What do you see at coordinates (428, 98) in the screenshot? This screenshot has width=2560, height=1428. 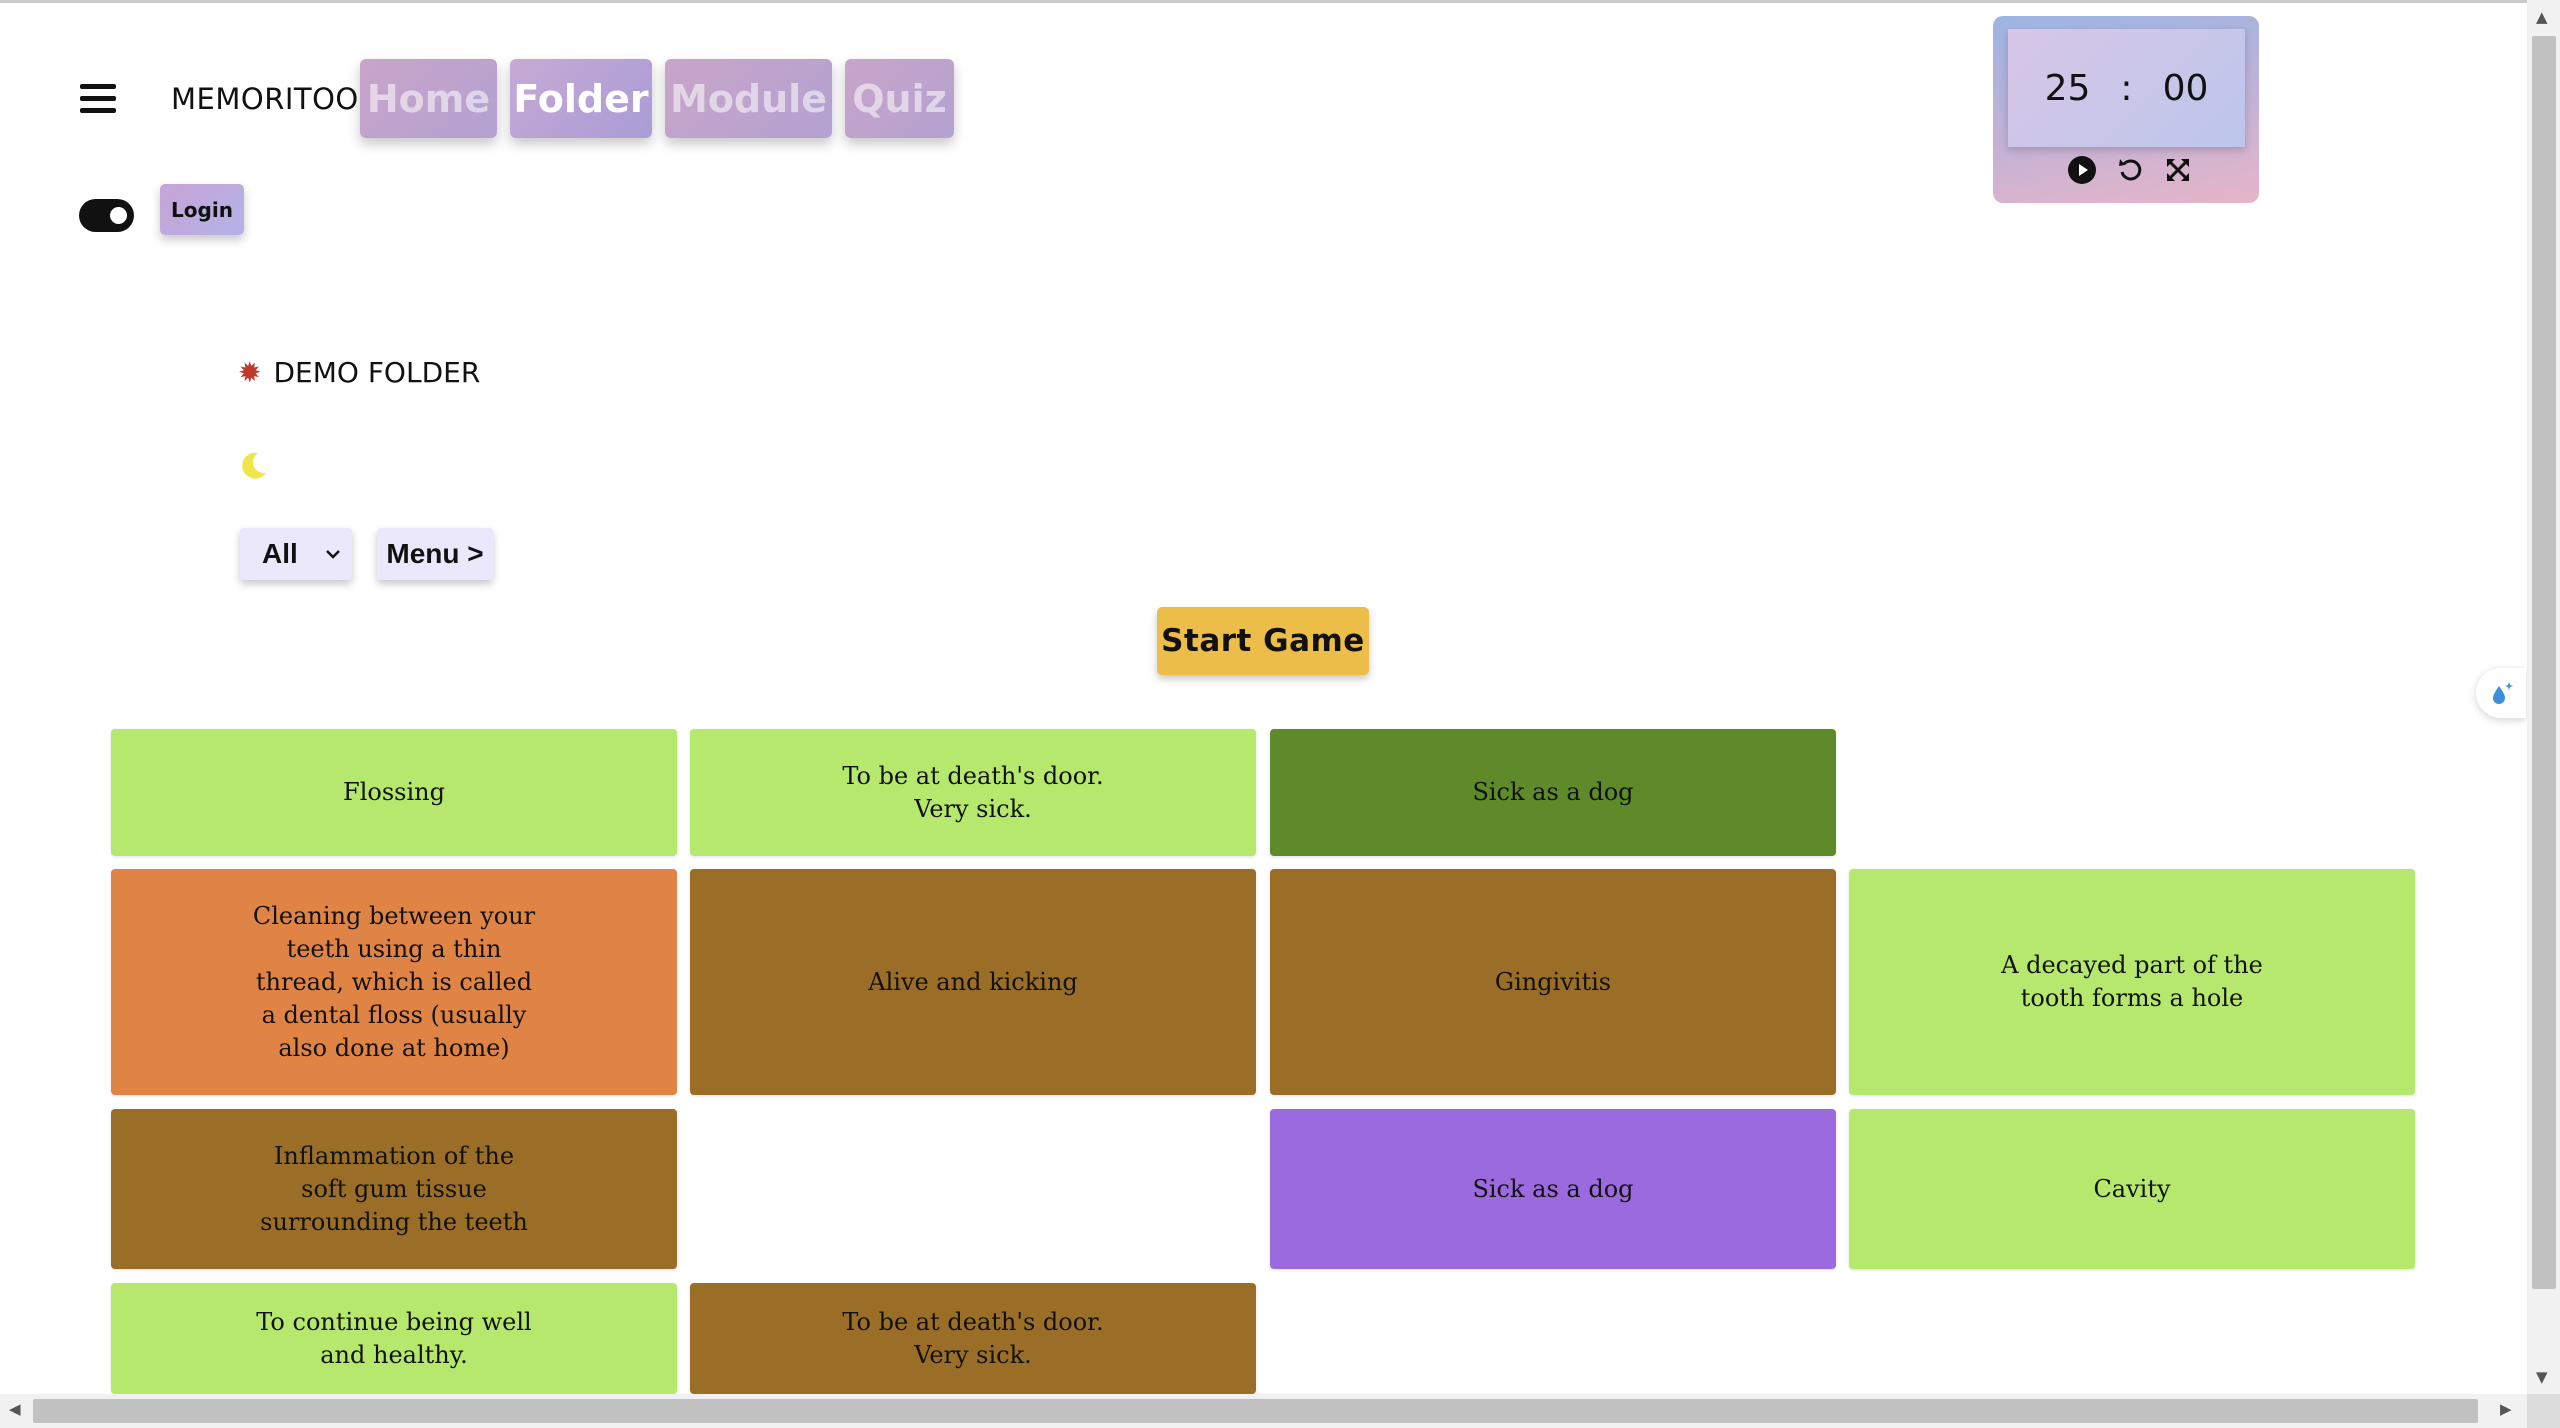 I see `nav-home-button: Home` at bounding box center [428, 98].